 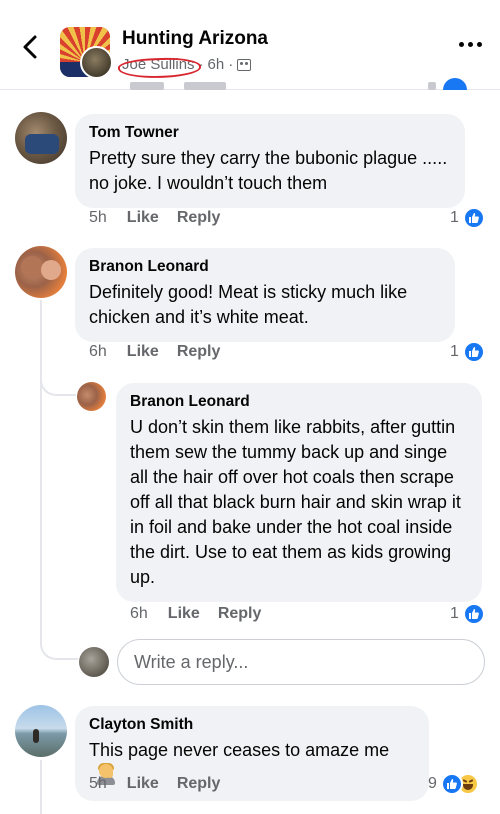 I want to click on more-button, so click(x=470, y=44).